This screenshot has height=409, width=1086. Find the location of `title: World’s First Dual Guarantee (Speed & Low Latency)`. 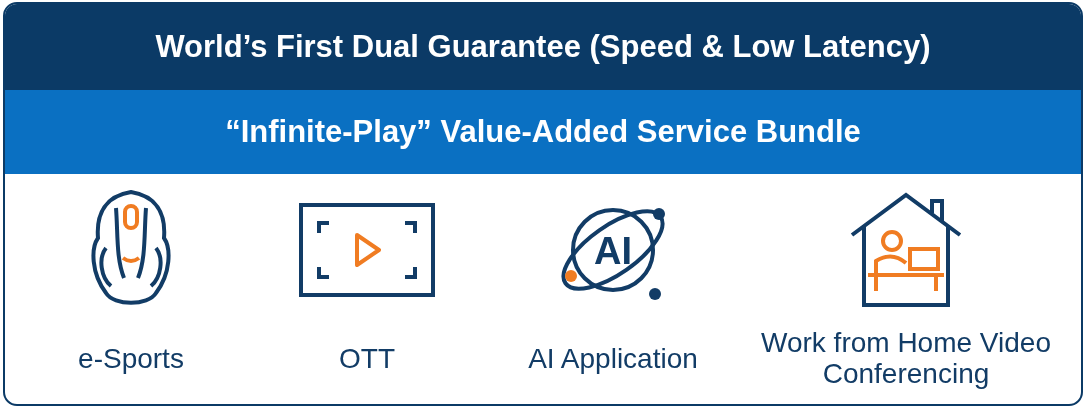

title: World’s First Dual Guarantee (Speed & Low Latency) is located at coordinates (543, 47).